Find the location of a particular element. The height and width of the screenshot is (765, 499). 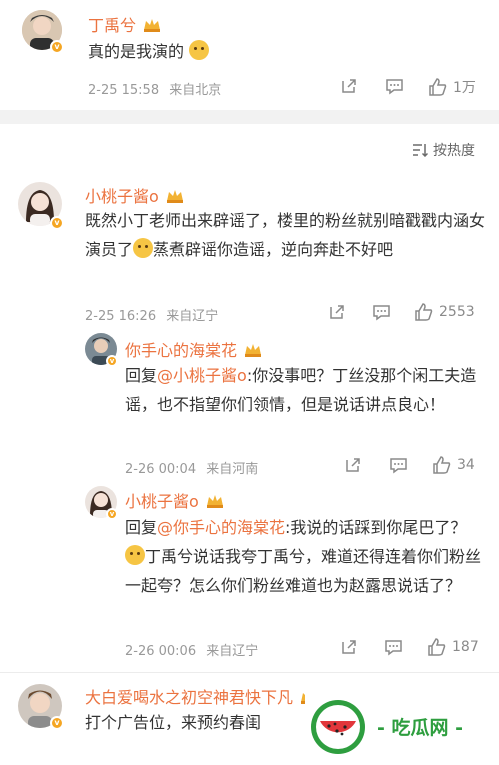

comment-like-button: 2553 is located at coordinates (444, 312).